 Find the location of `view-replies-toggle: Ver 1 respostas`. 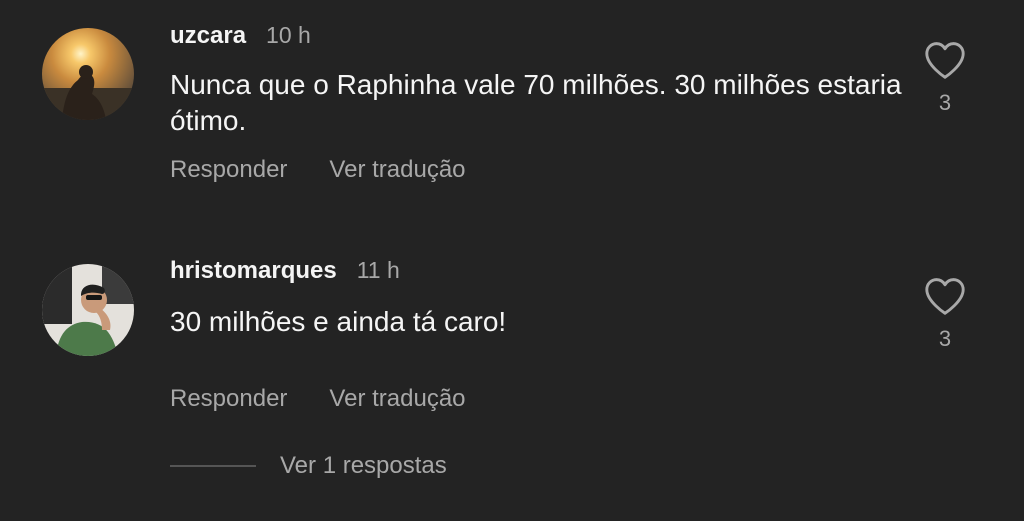

view-replies-toggle: Ver 1 respostas is located at coordinates (308, 466).